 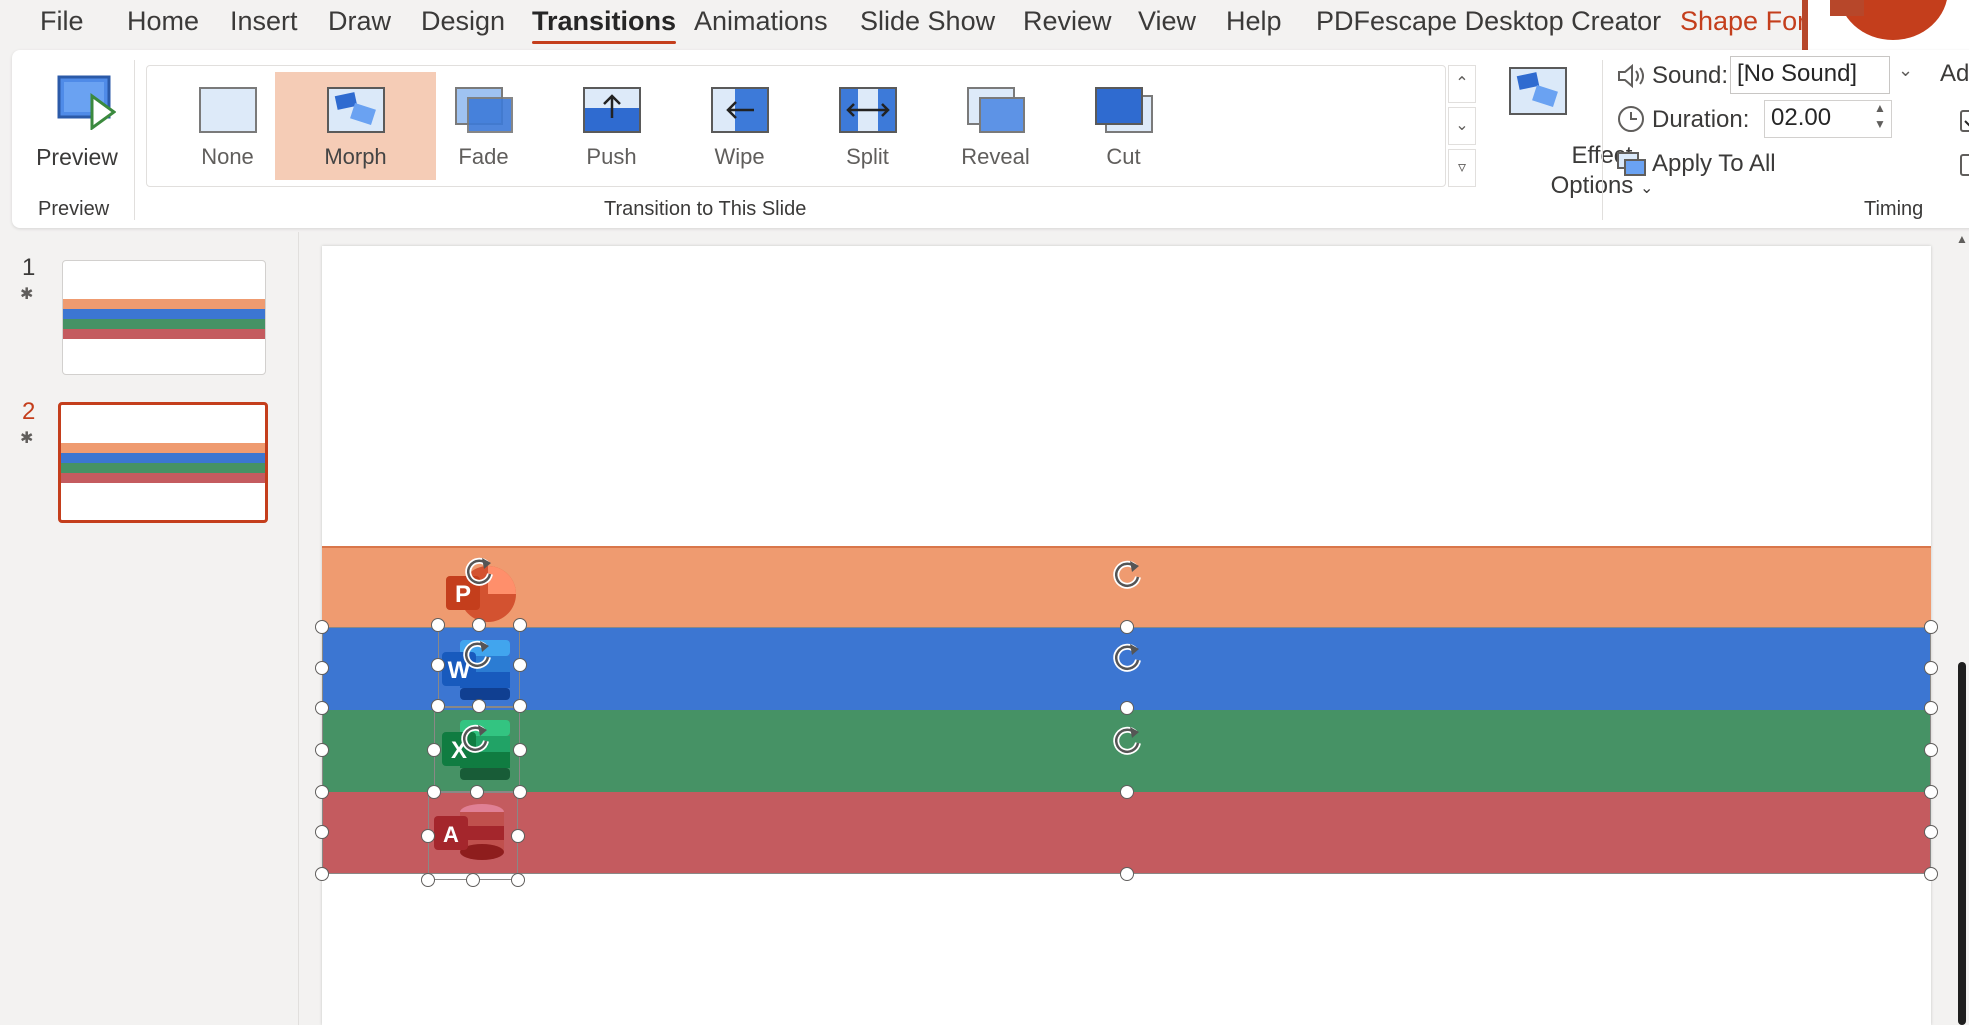 What do you see at coordinates (264, 21) in the screenshot?
I see `menu-insert: Insert` at bounding box center [264, 21].